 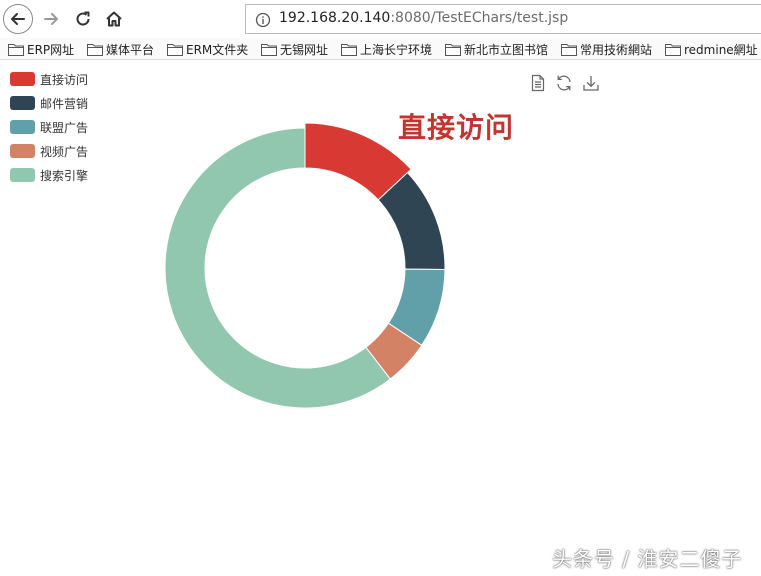 I want to click on watermark: 头条号 / 淮安二傻子, so click(x=647, y=559).